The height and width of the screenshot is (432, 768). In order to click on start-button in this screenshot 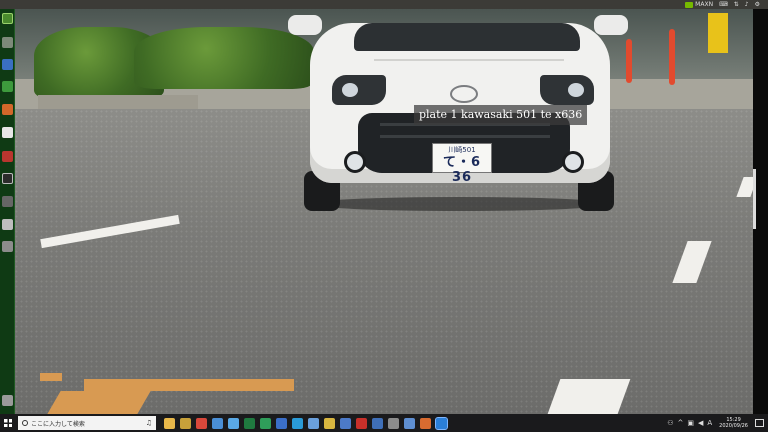, I will do `click(8, 423)`.